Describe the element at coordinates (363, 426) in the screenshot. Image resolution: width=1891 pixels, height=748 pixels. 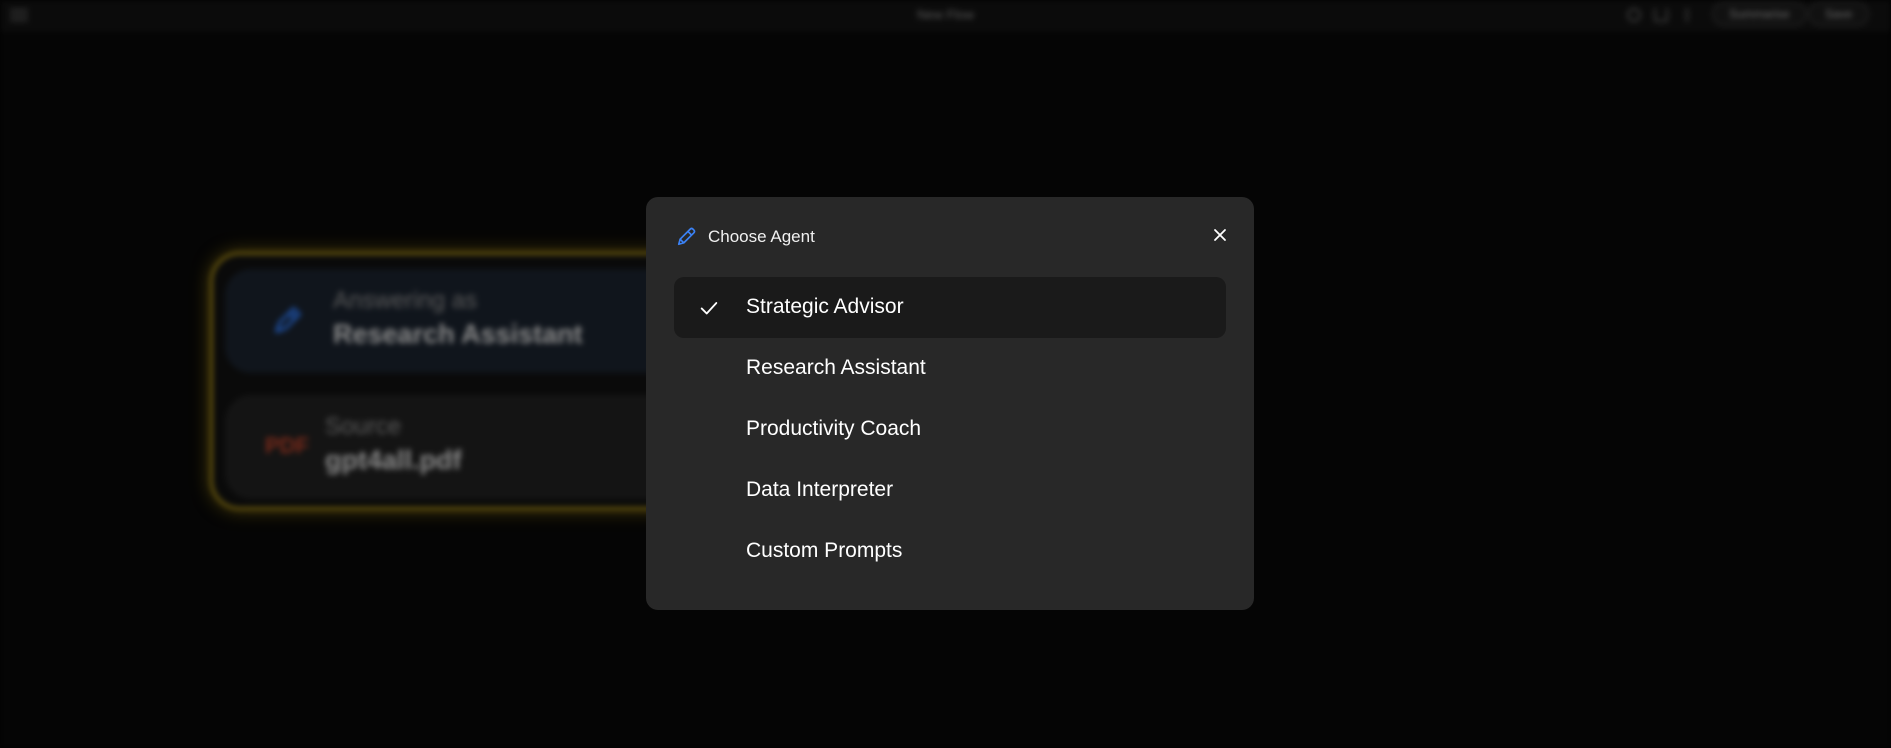
I see `source-row-label: Source` at that location.